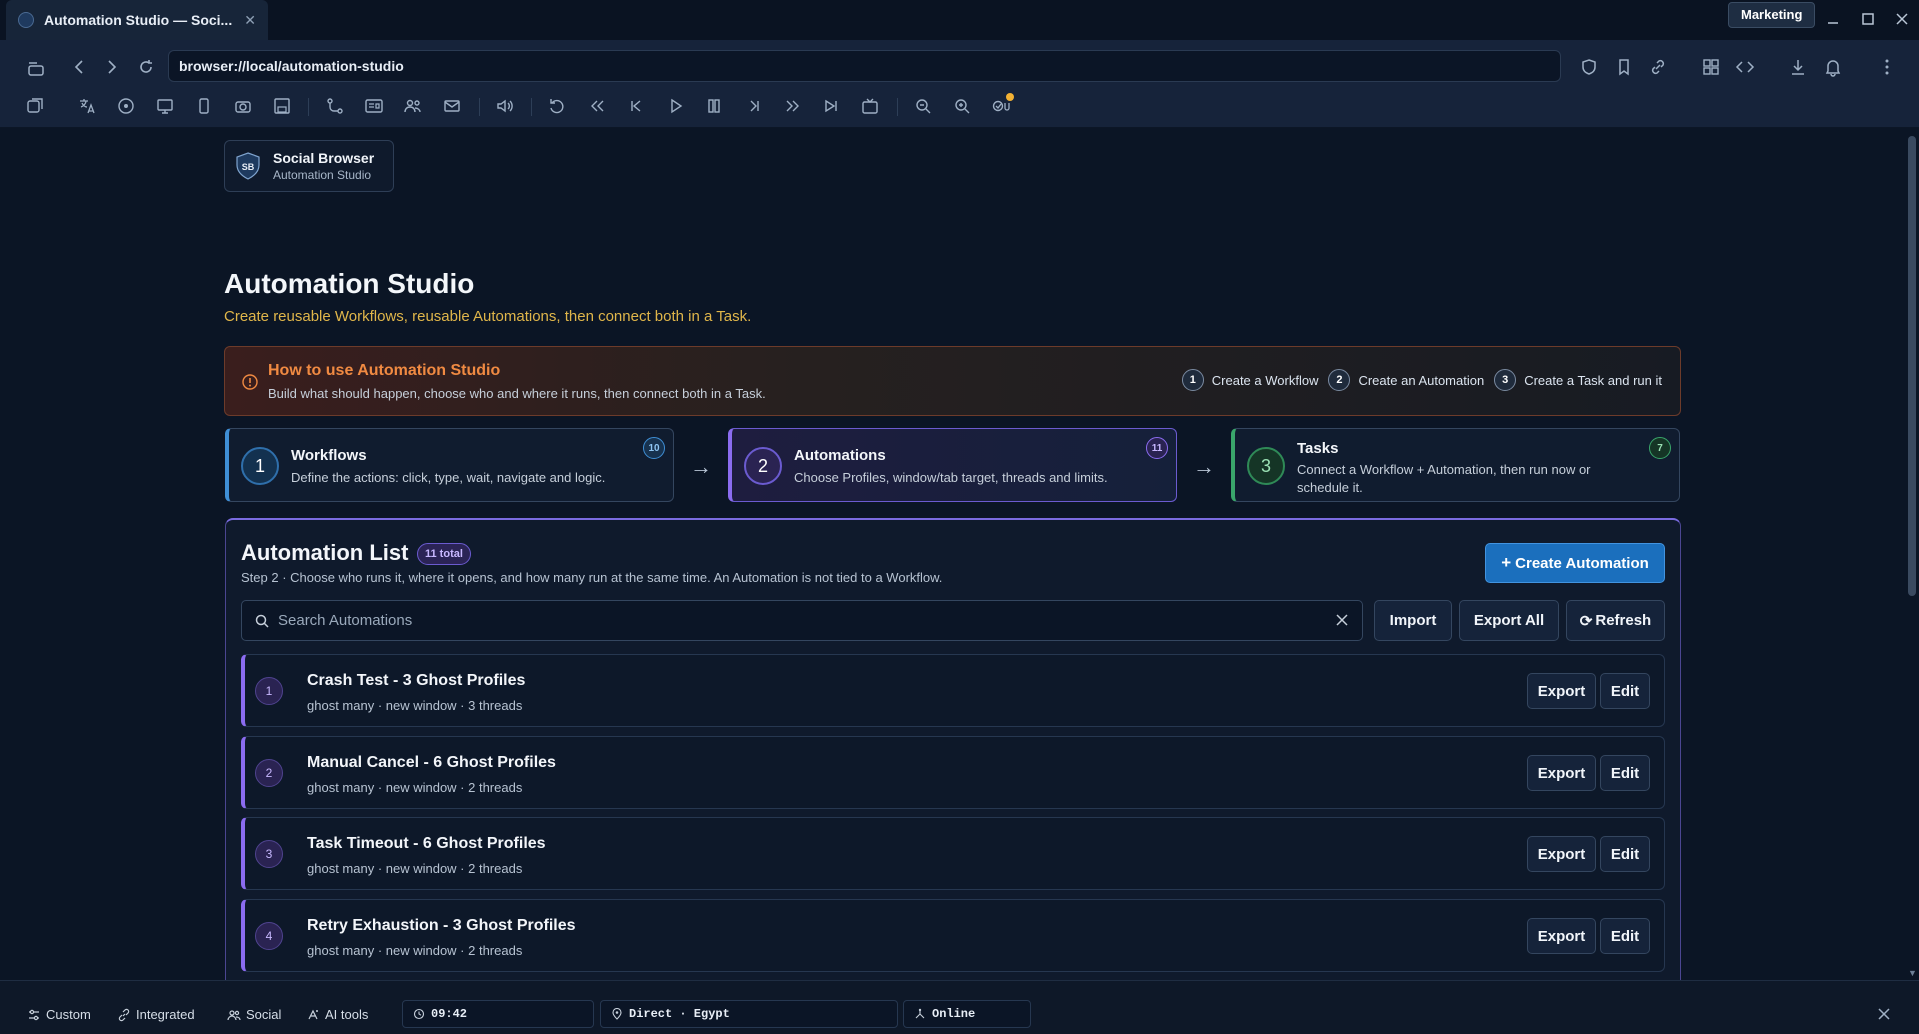 The width and height of the screenshot is (1919, 1034). Describe the element at coordinates (1772, 15) in the screenshot. I see `profile-badge: Marketing` at that location.